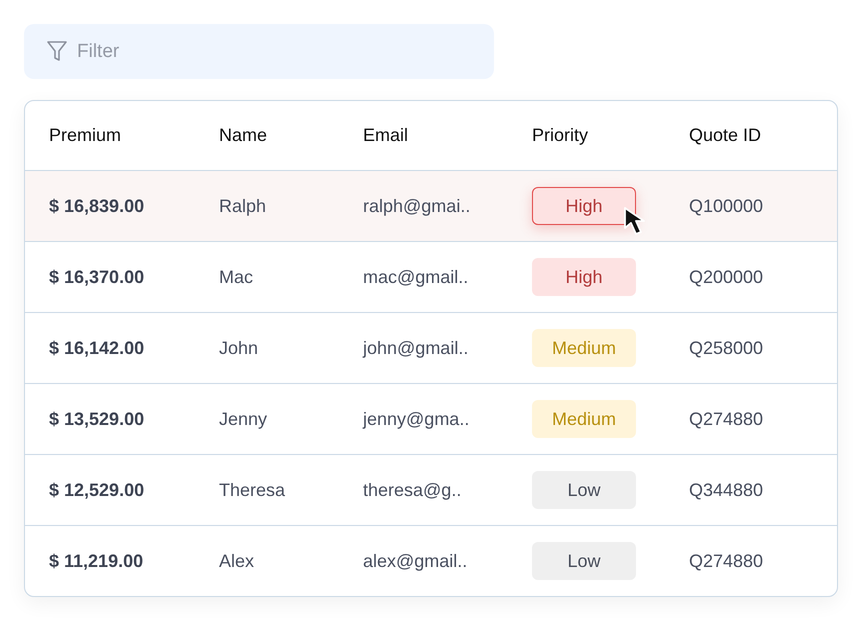 The image size is (863, 621). Describe the element at coordinates (385, 135) in the screenshot. I see `column-header: Email` at that location.